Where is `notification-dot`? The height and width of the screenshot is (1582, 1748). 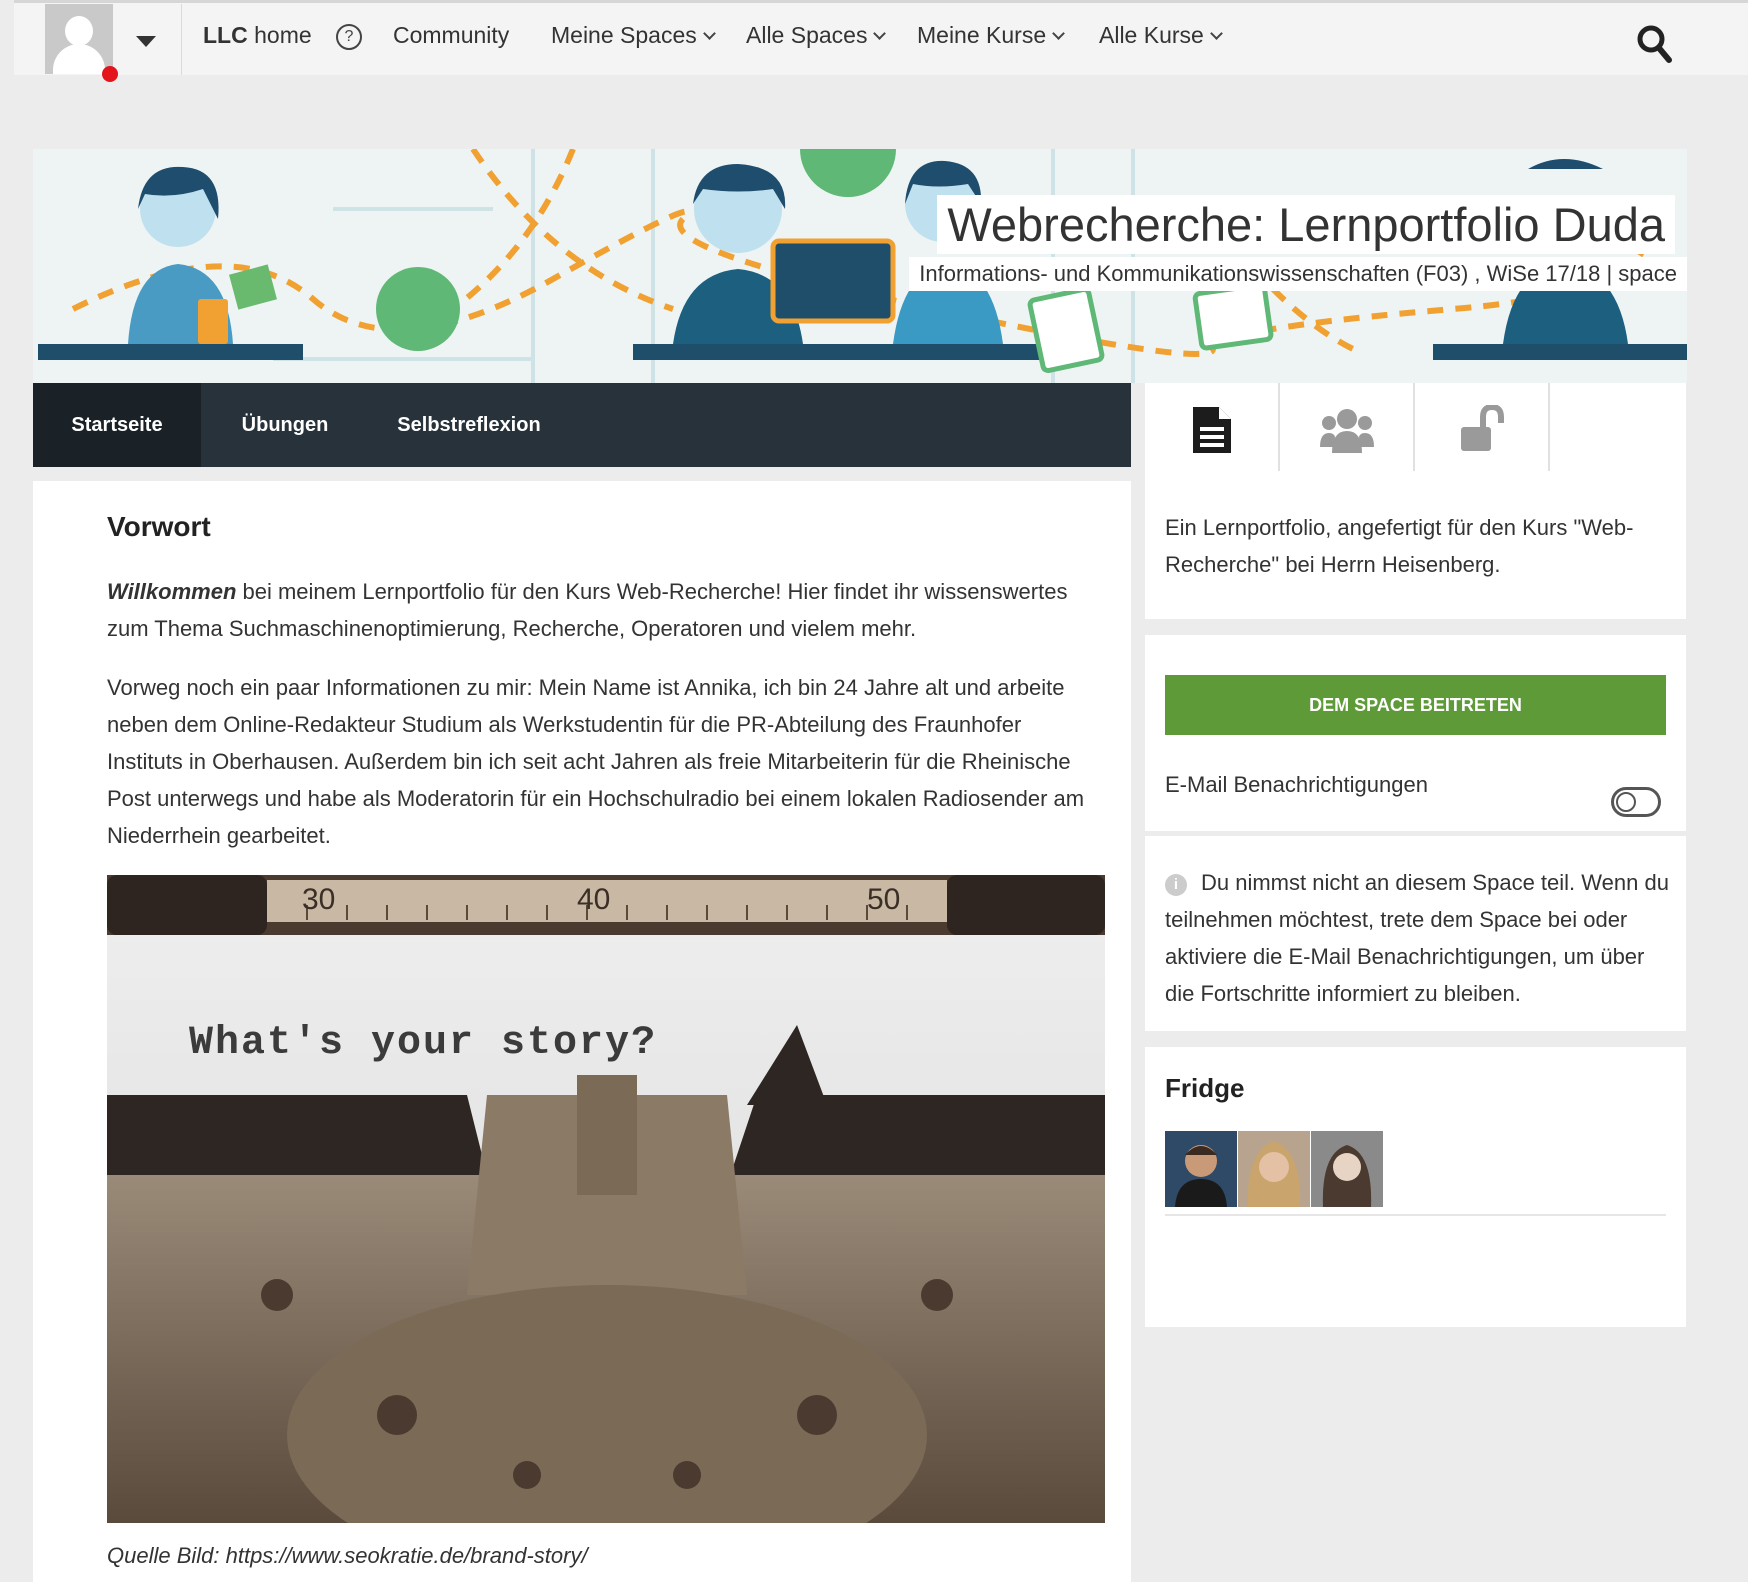
notification-dot is located at coordinates (110, 74).